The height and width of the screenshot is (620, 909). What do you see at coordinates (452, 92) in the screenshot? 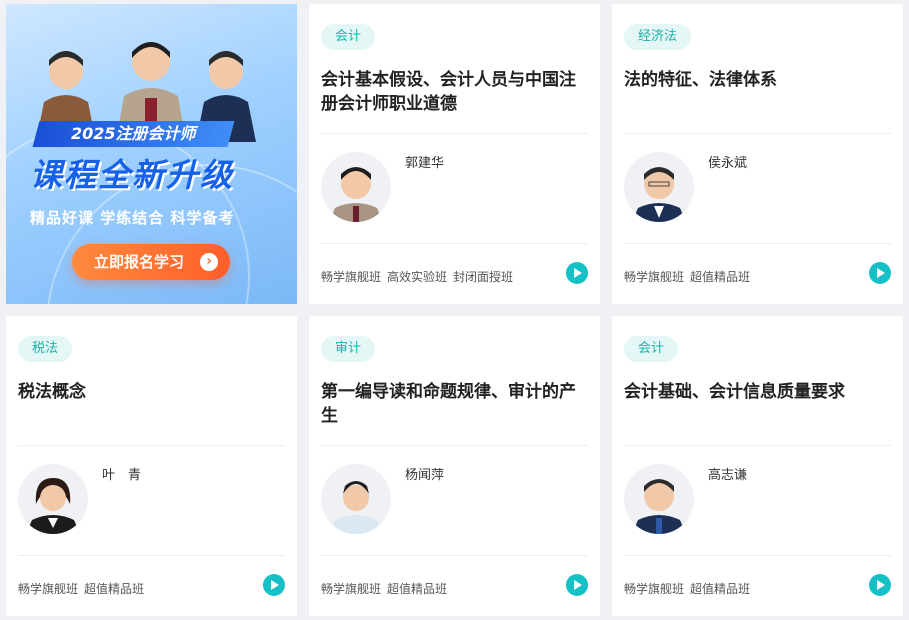
I see `course-title: 会计基本假设、会计人员与中国注册会计师职业道德` at bounding box center [452, 92].